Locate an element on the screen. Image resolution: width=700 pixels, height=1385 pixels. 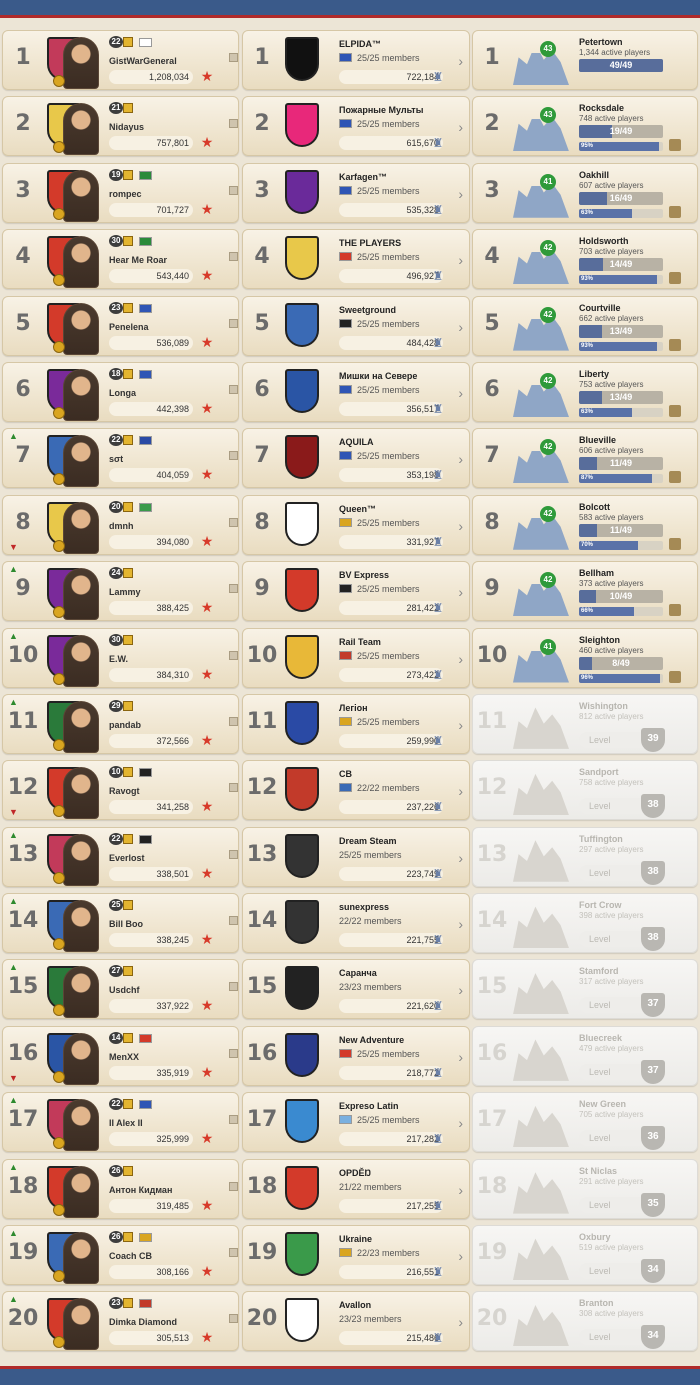
guild-card: 6 Мишки на Севере 25/25 members 356,517 ♜ › is located at coordinates (356, 391).